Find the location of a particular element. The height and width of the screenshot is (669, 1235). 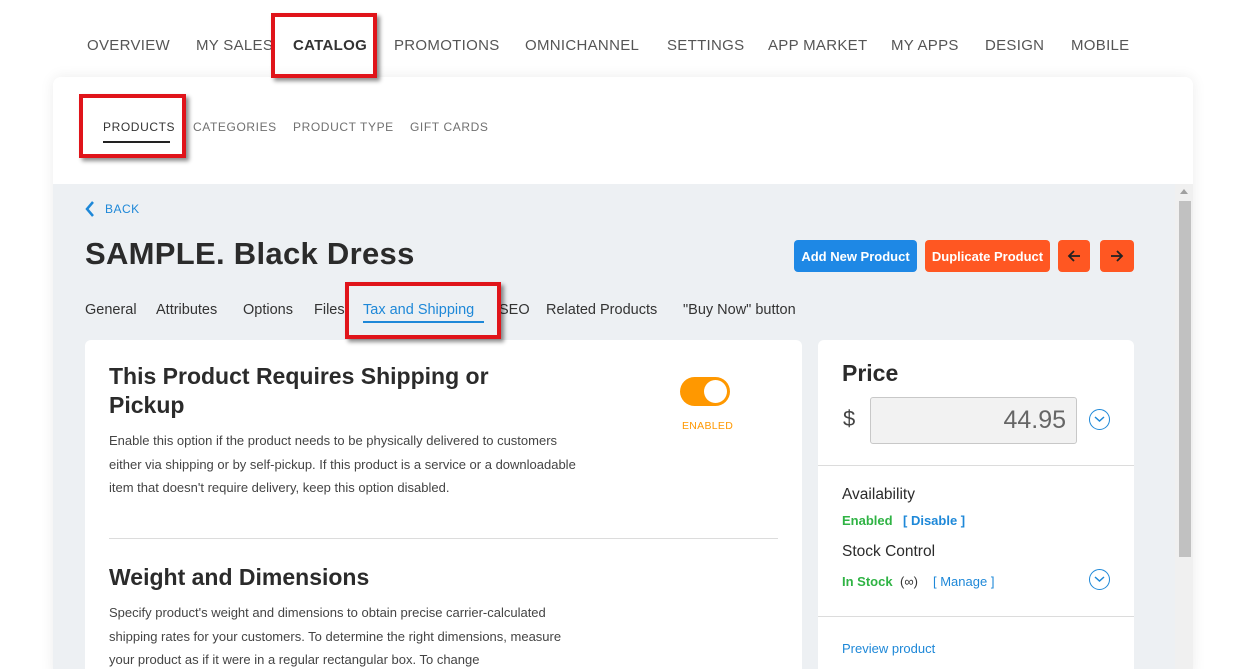

tab-buy-now-button: "Buy Now" button is located at coordinates (739, 310).